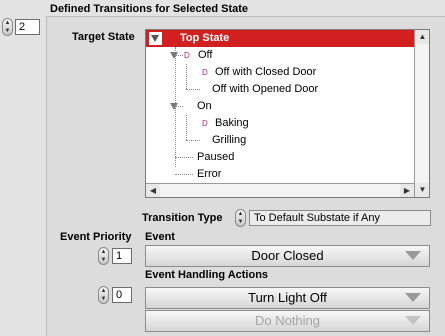 The image size is (445, 336). Describe the element at coordinates (205, 38) in the screenshot. I see `tree-item-label: Top State` at that location.